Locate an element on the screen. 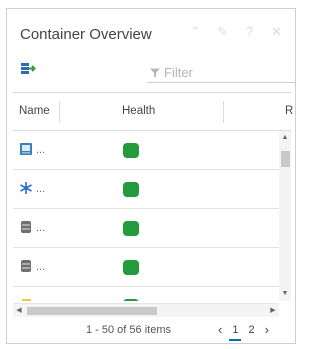 The width and height of the screenshot is (320, 349). panel-header-actions: ⌃ ✎ ? ✕ is located at coordinates (236, 32).